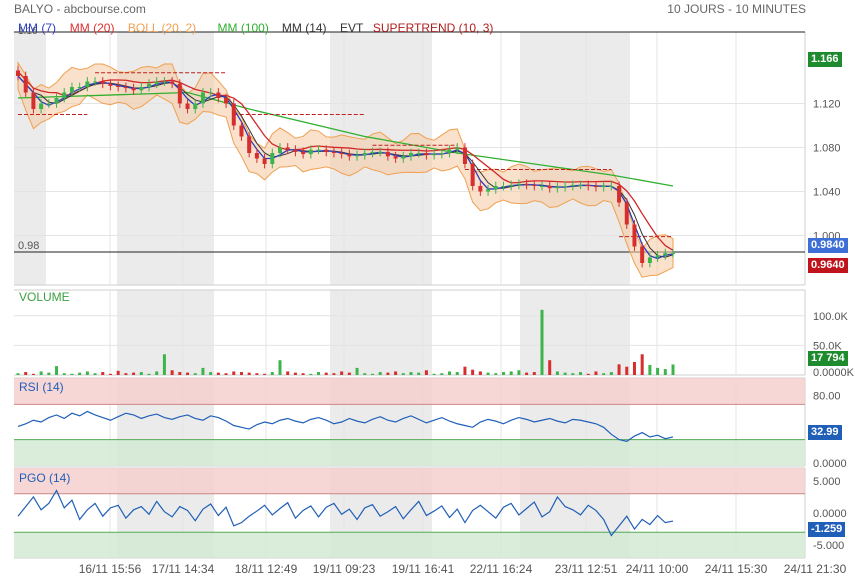 The image size is (855, 580). Describe the element at coordinates (825, 432) in the screenshot. I see `rsi-badge: 32.99` at that location.